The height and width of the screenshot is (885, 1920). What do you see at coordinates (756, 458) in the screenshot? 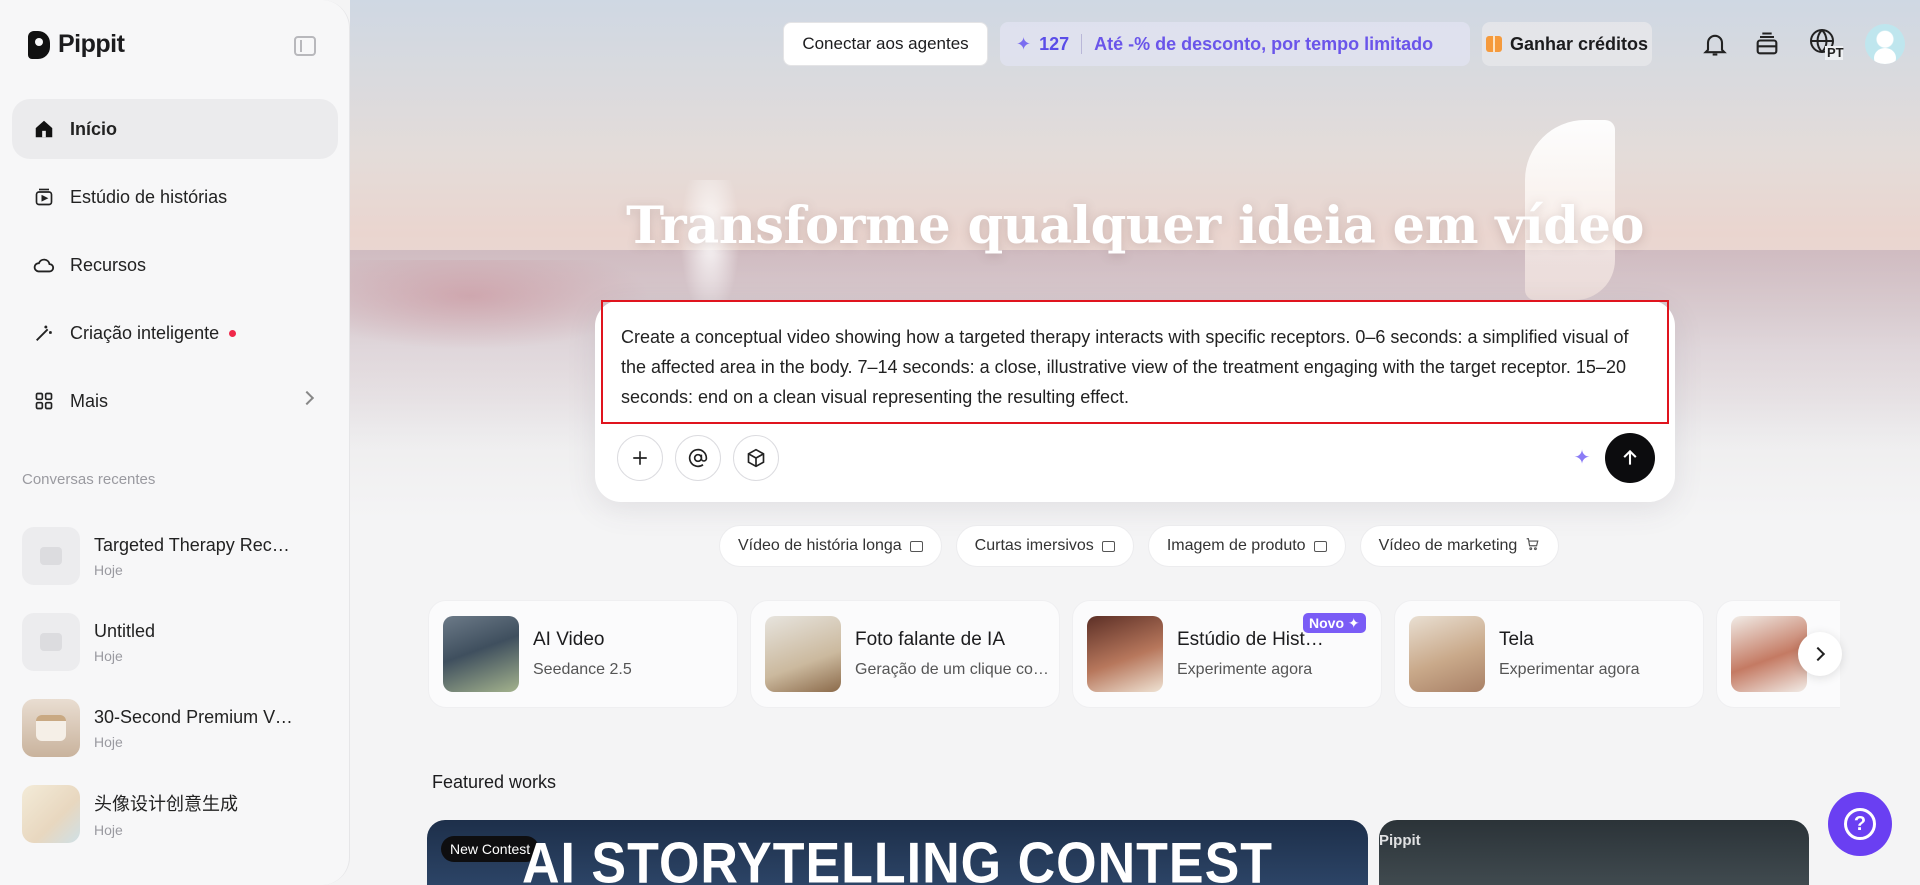
I see `cube-icon` at bounding box center [756, 458].